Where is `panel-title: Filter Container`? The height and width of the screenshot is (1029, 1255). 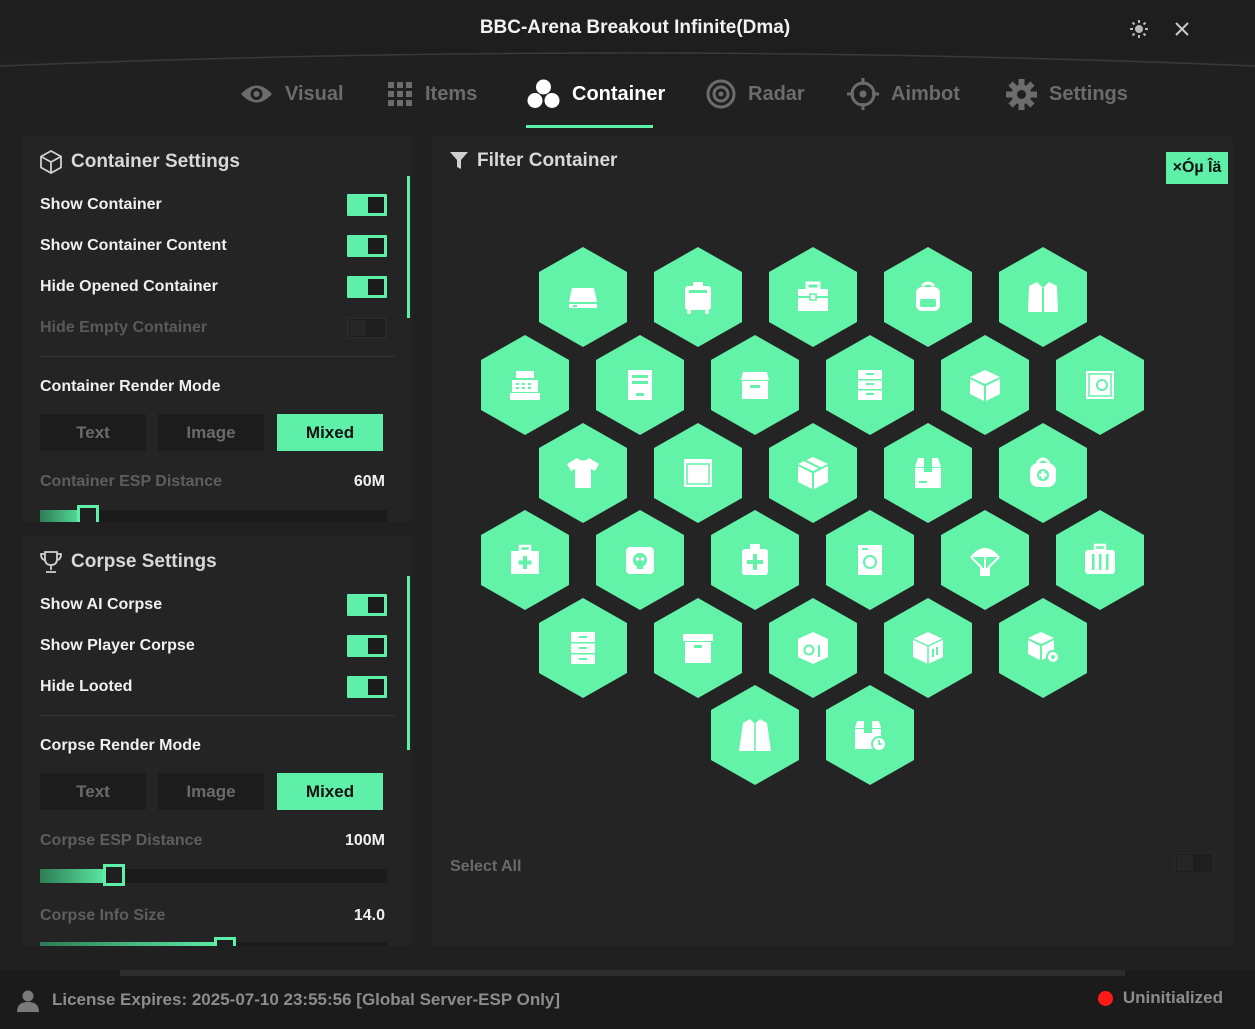 panel-title: Filter Container is located at coordinates (547, 160).